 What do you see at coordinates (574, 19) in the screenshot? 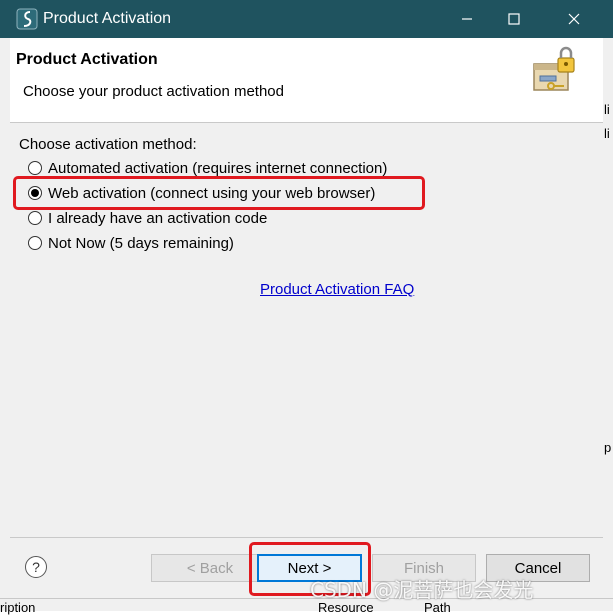
I see `close-icon` at bounding box center [574, 19].